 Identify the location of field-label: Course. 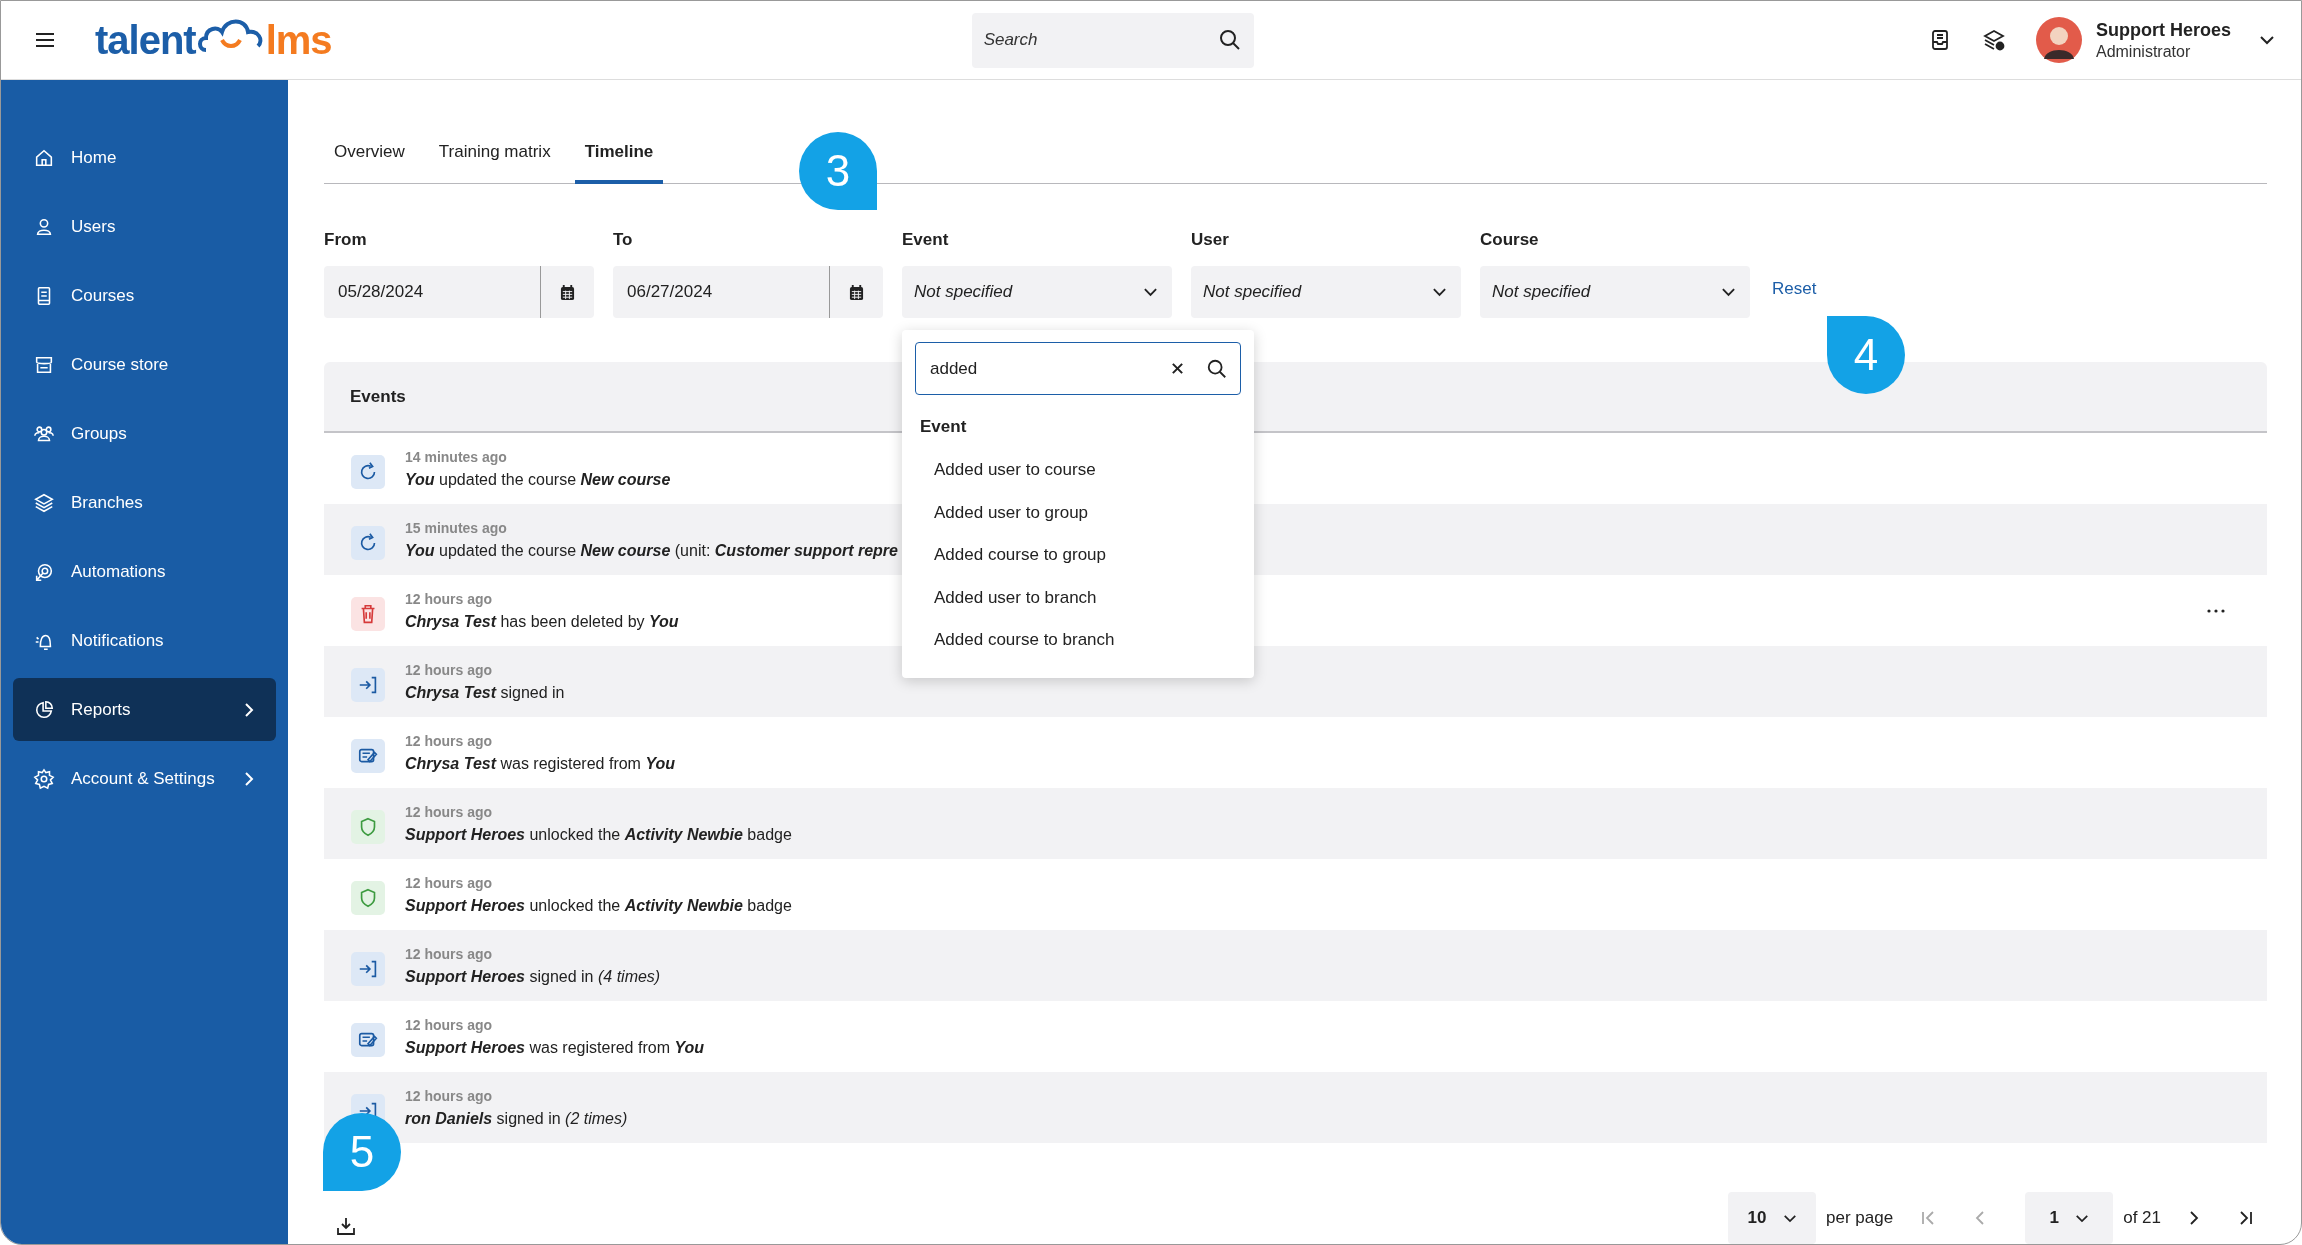
(1510, 240).